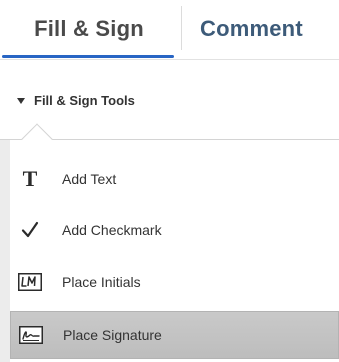 This screenshot has height=362, width=339. I want to click on header-divider-right, so click(193, 139).